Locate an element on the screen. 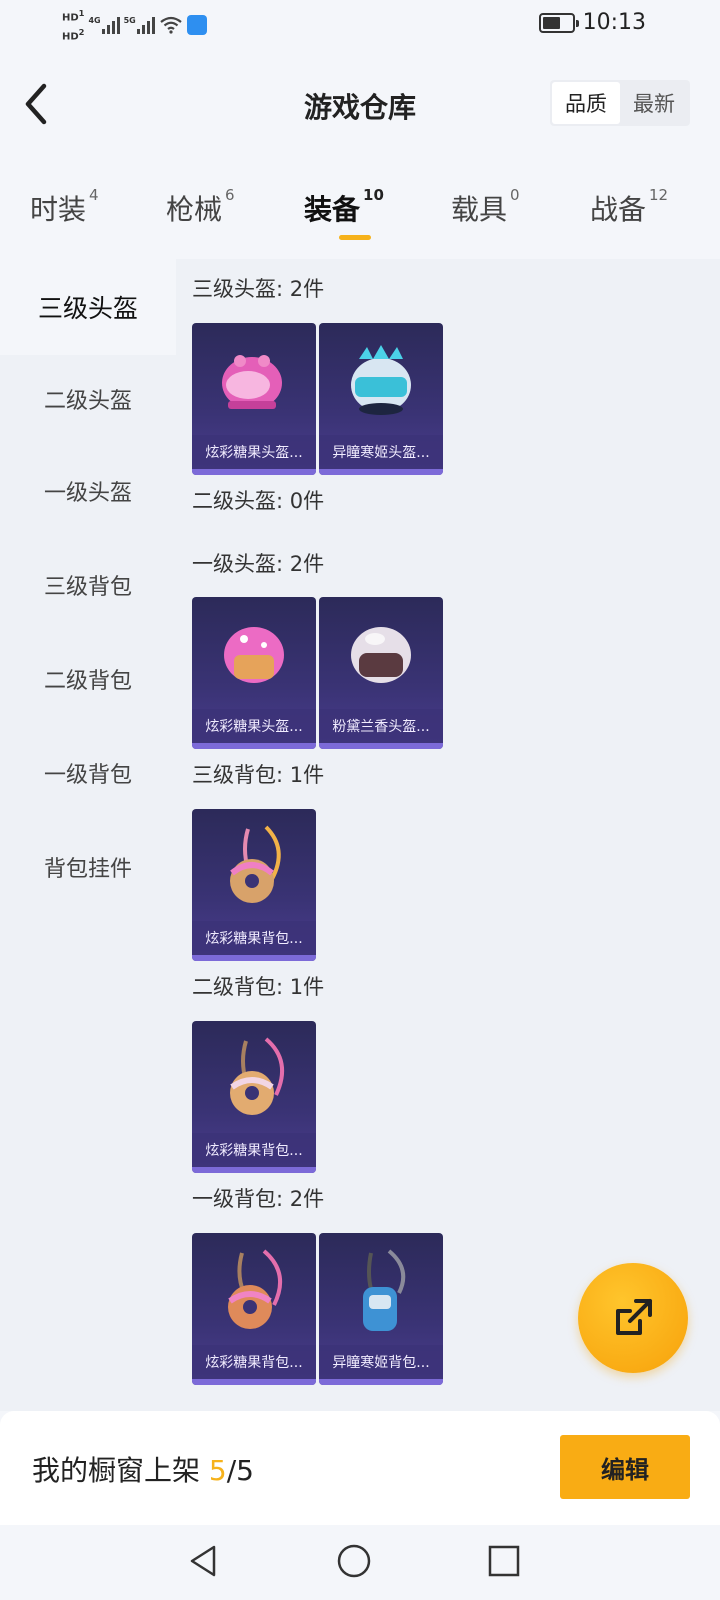  tab-label: 枪械 is located at coordinates (194, 209).